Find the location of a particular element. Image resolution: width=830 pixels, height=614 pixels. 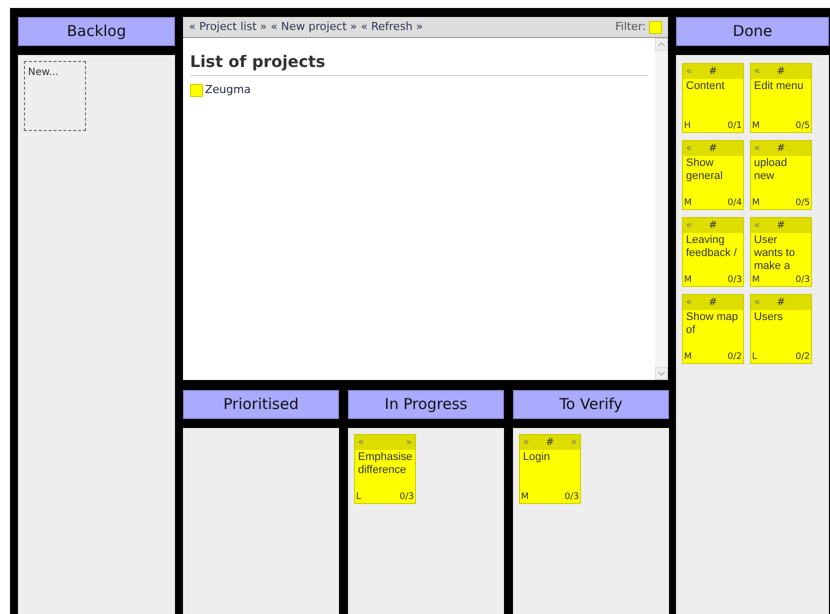

task-count: 0/1 is located at coordinates (735, 126).